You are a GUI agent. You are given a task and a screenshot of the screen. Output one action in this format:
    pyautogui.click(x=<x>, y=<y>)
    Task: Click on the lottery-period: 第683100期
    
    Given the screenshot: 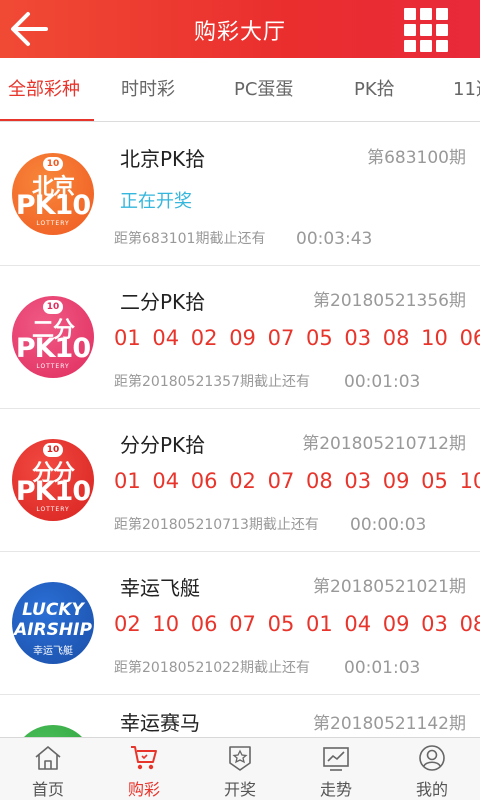 What is the action you would take?
    pyautogui.click(x=416, y=158)
    